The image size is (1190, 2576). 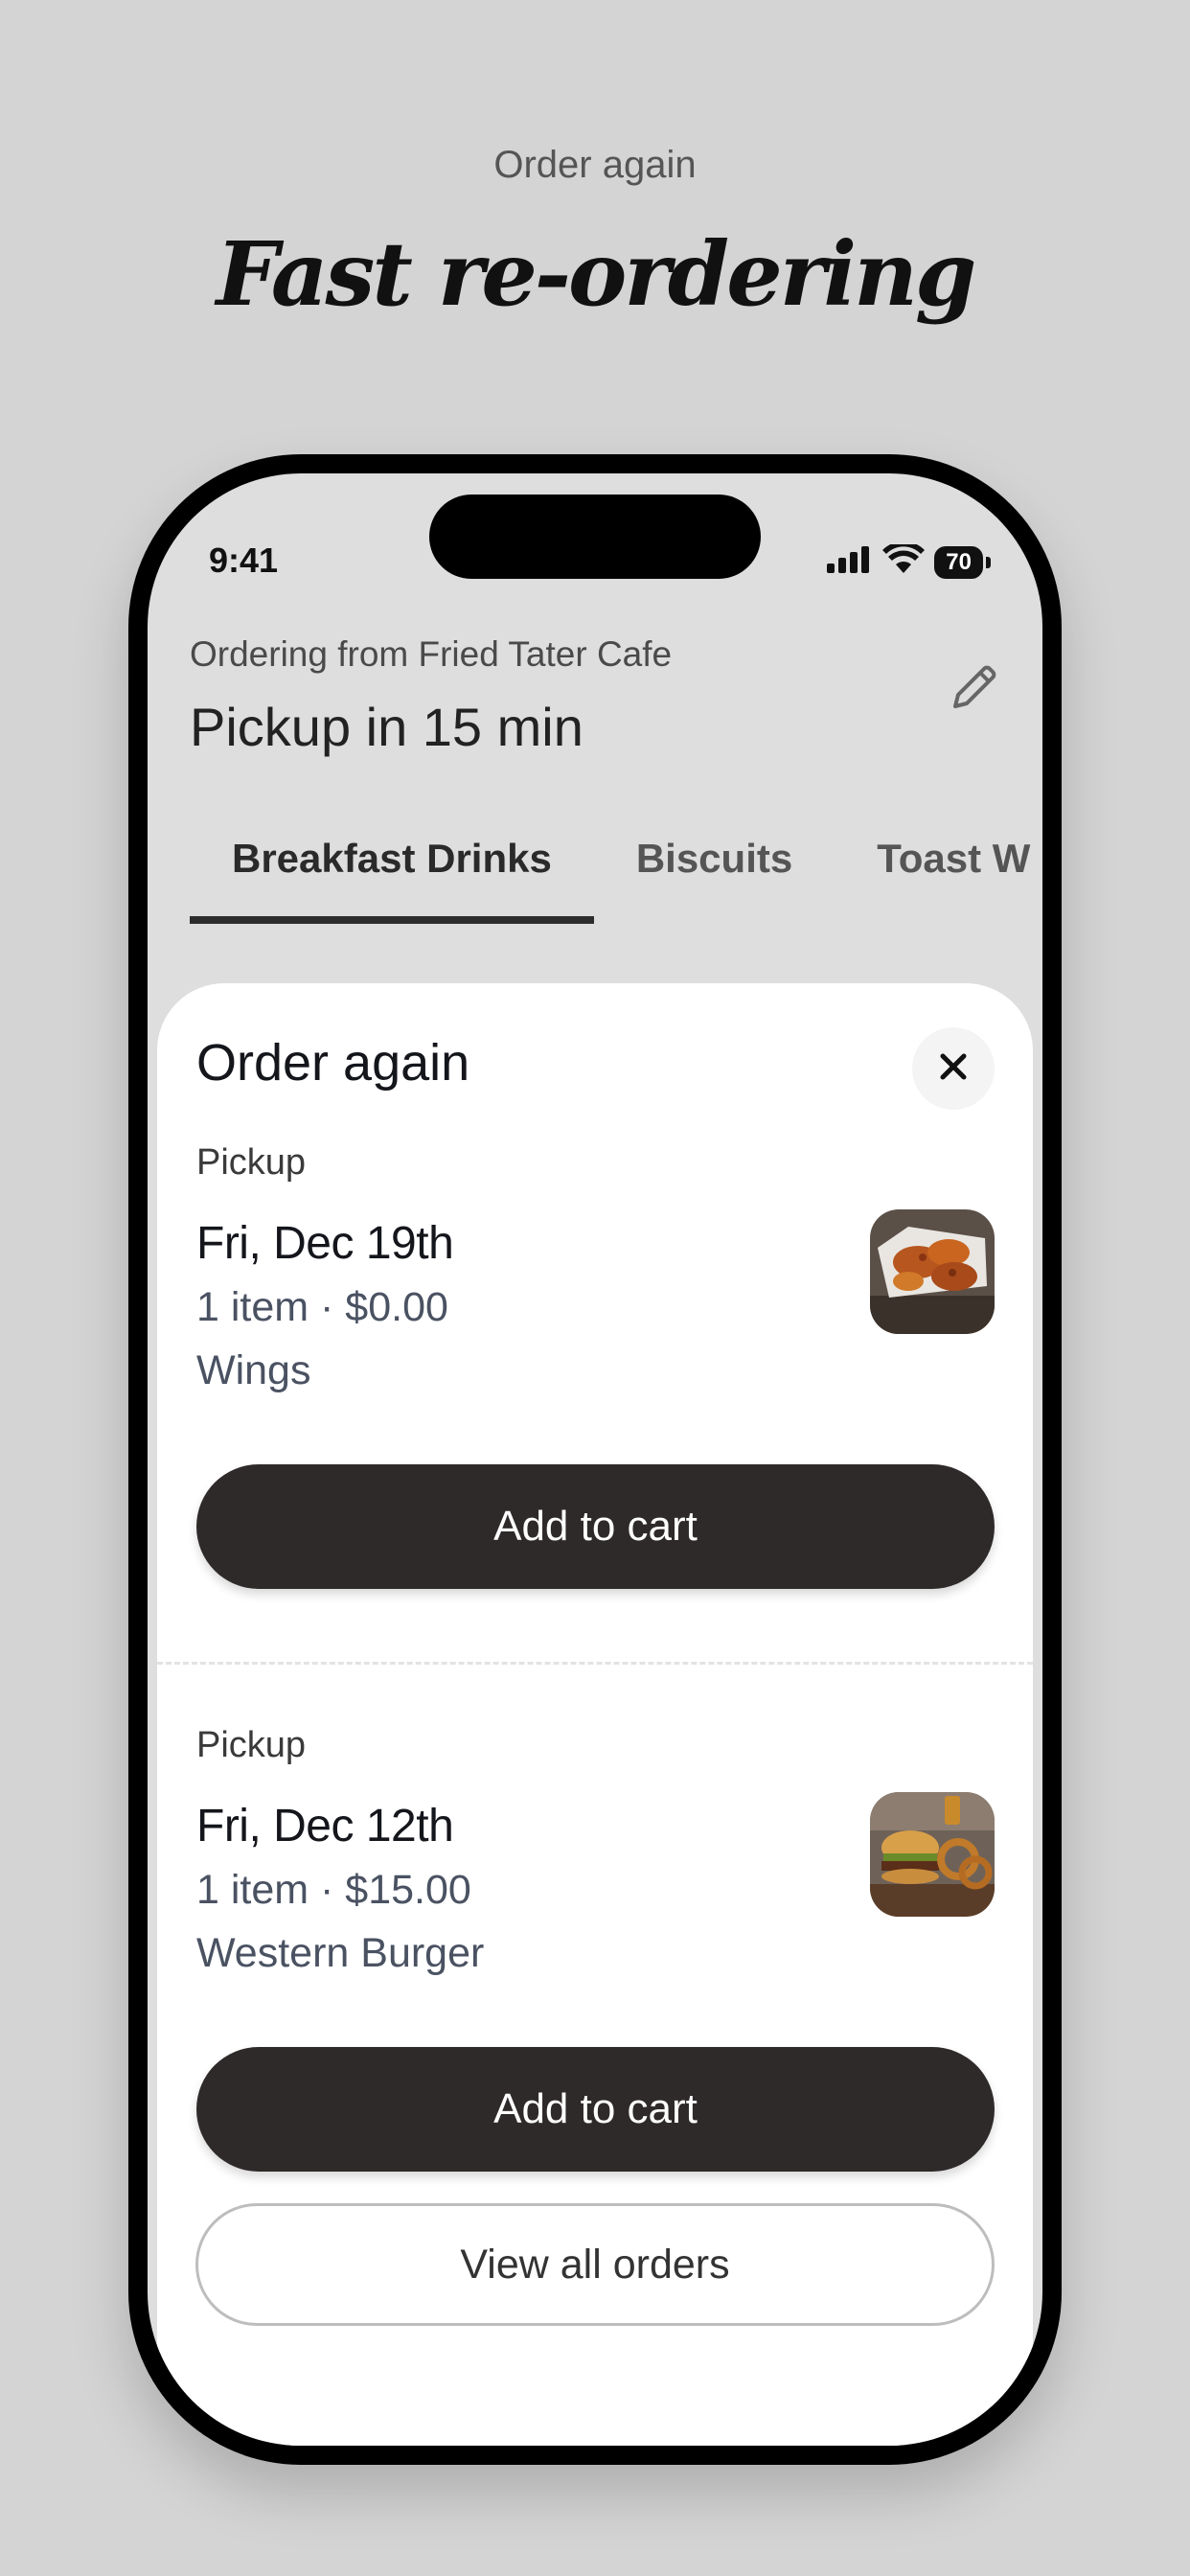 I want to click on close-button, so click(x=953, y=1068).